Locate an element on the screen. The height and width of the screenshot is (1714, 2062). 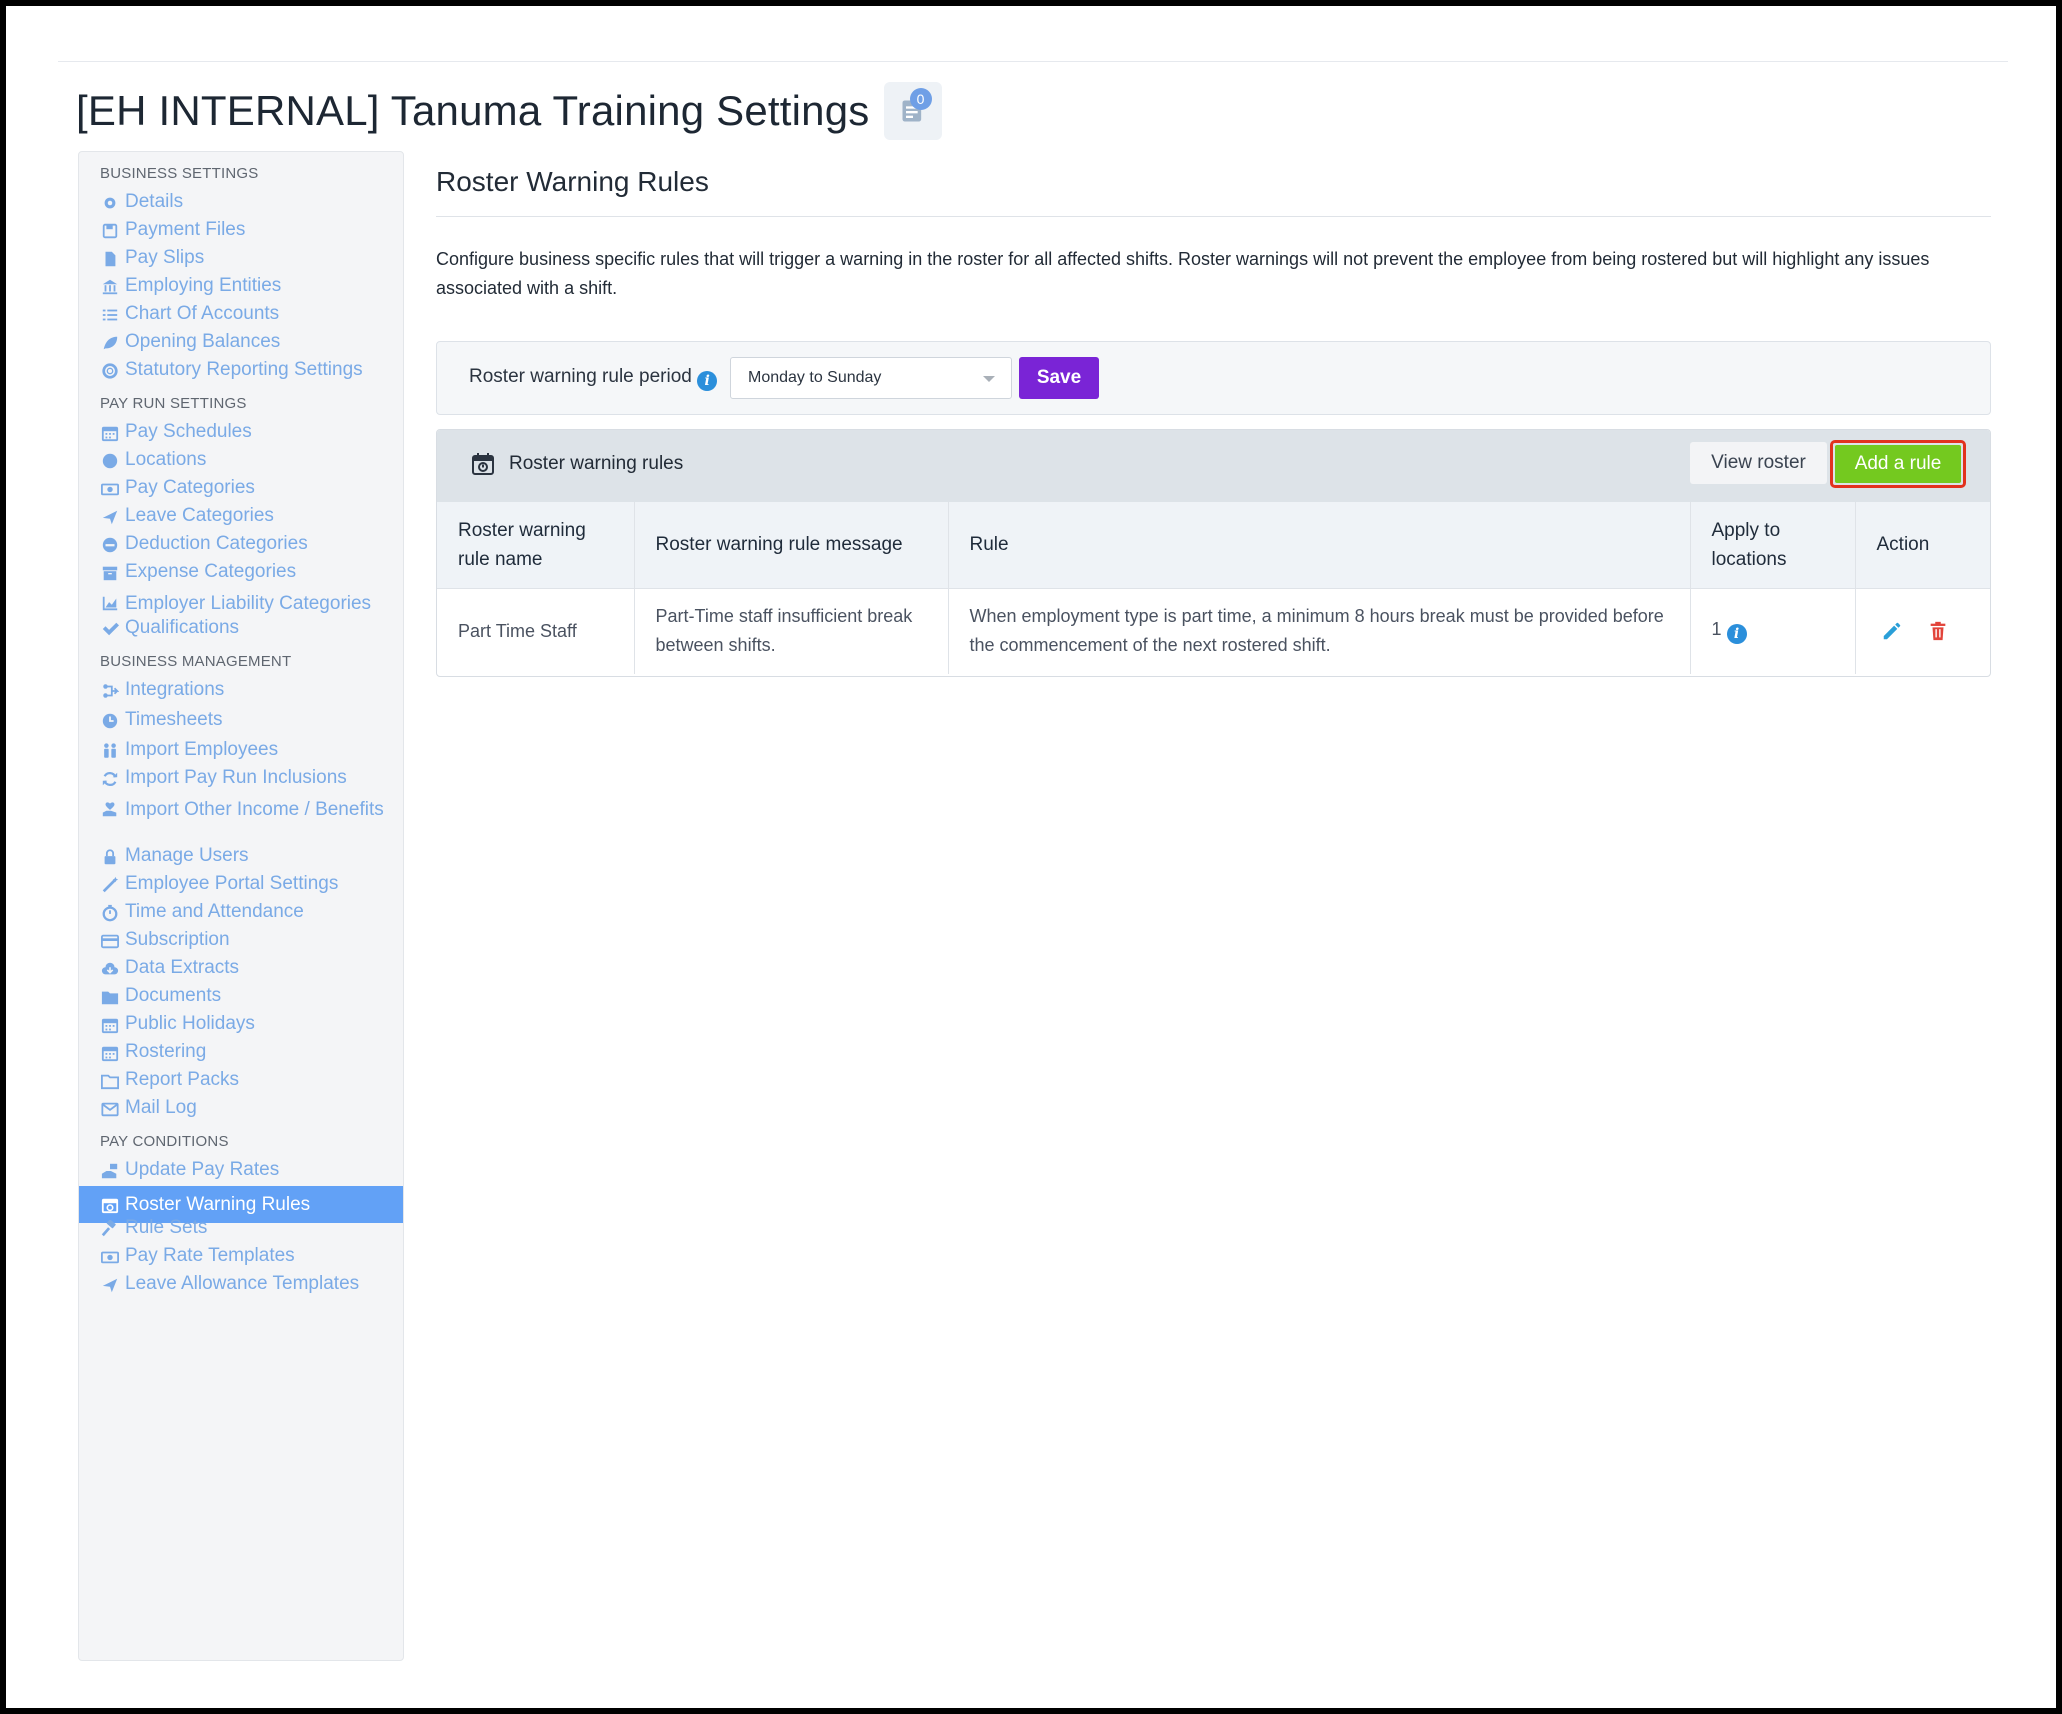
panel-title-row: Roster warning rules is located at coordinates (577, 464).